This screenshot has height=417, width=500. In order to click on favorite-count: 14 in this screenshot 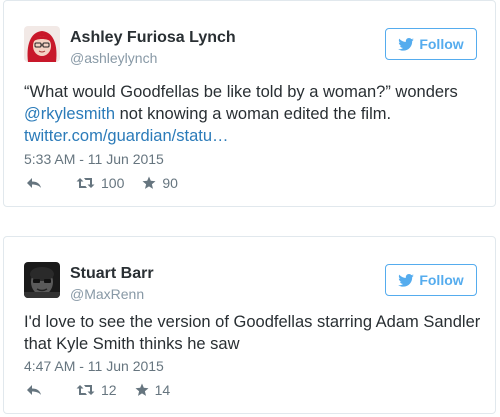, I will do `click(162, 390)`.